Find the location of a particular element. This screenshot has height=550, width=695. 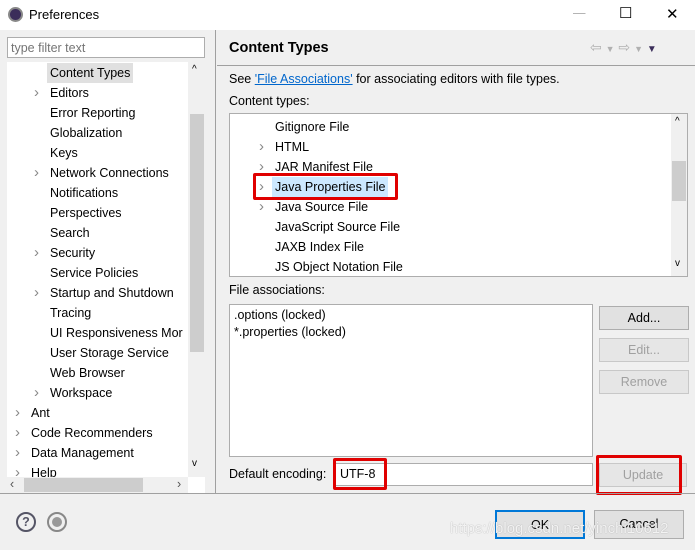

tree-item: Keys is located at coordinates (102, 153).